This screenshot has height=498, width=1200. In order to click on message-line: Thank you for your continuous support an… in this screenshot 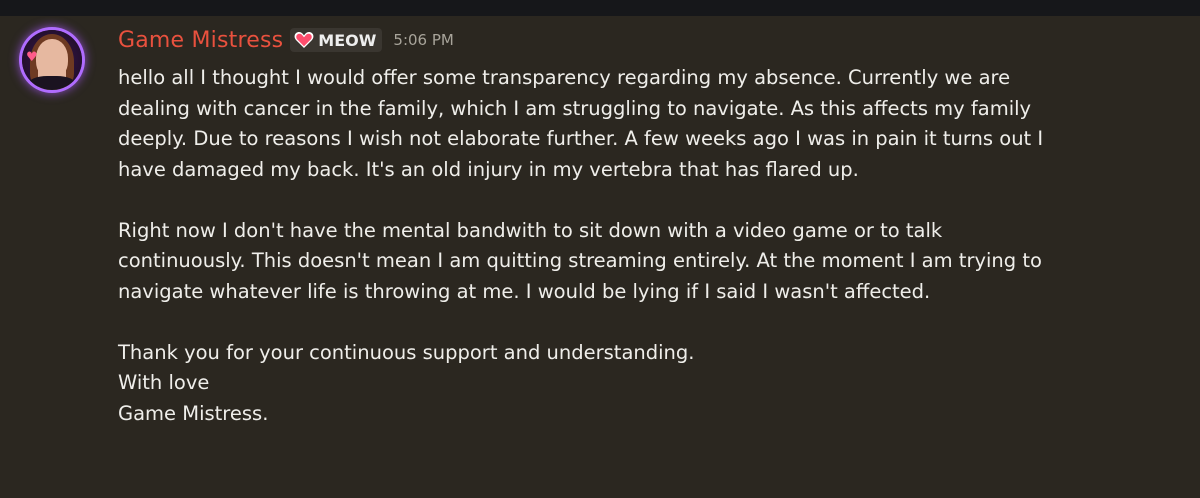, I will do `click(406, 352)`.